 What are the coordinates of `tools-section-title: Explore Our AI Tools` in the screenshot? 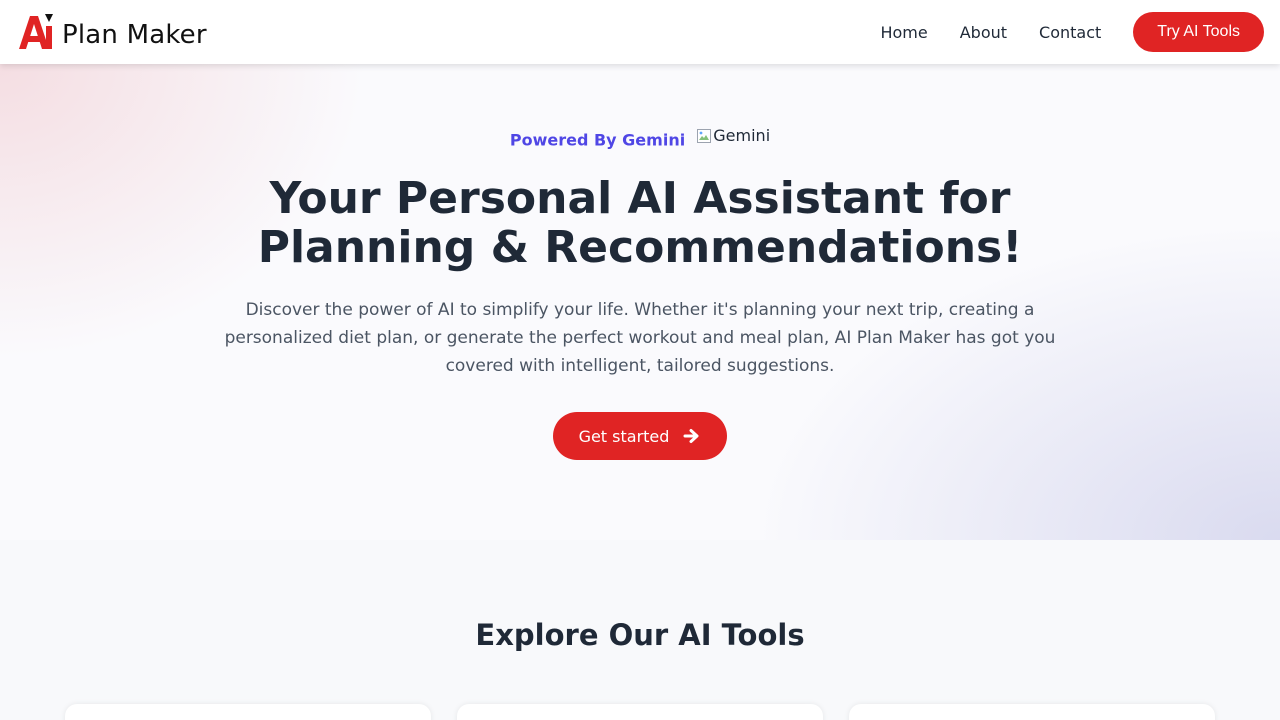 It's located at (640, 635).